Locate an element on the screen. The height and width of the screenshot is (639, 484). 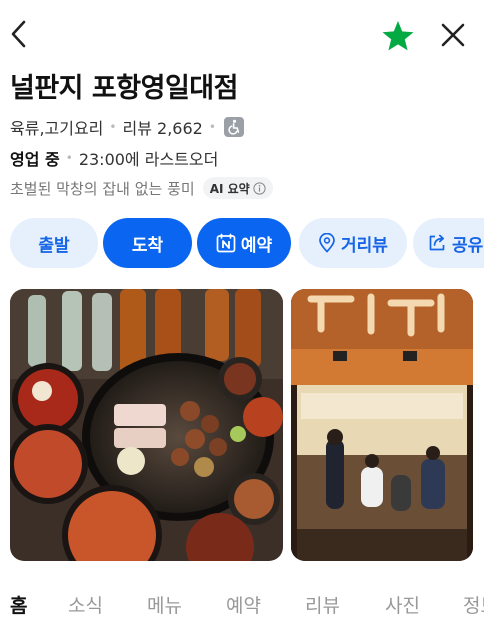
share-label: 공유 is located at coordinates (468, 245).